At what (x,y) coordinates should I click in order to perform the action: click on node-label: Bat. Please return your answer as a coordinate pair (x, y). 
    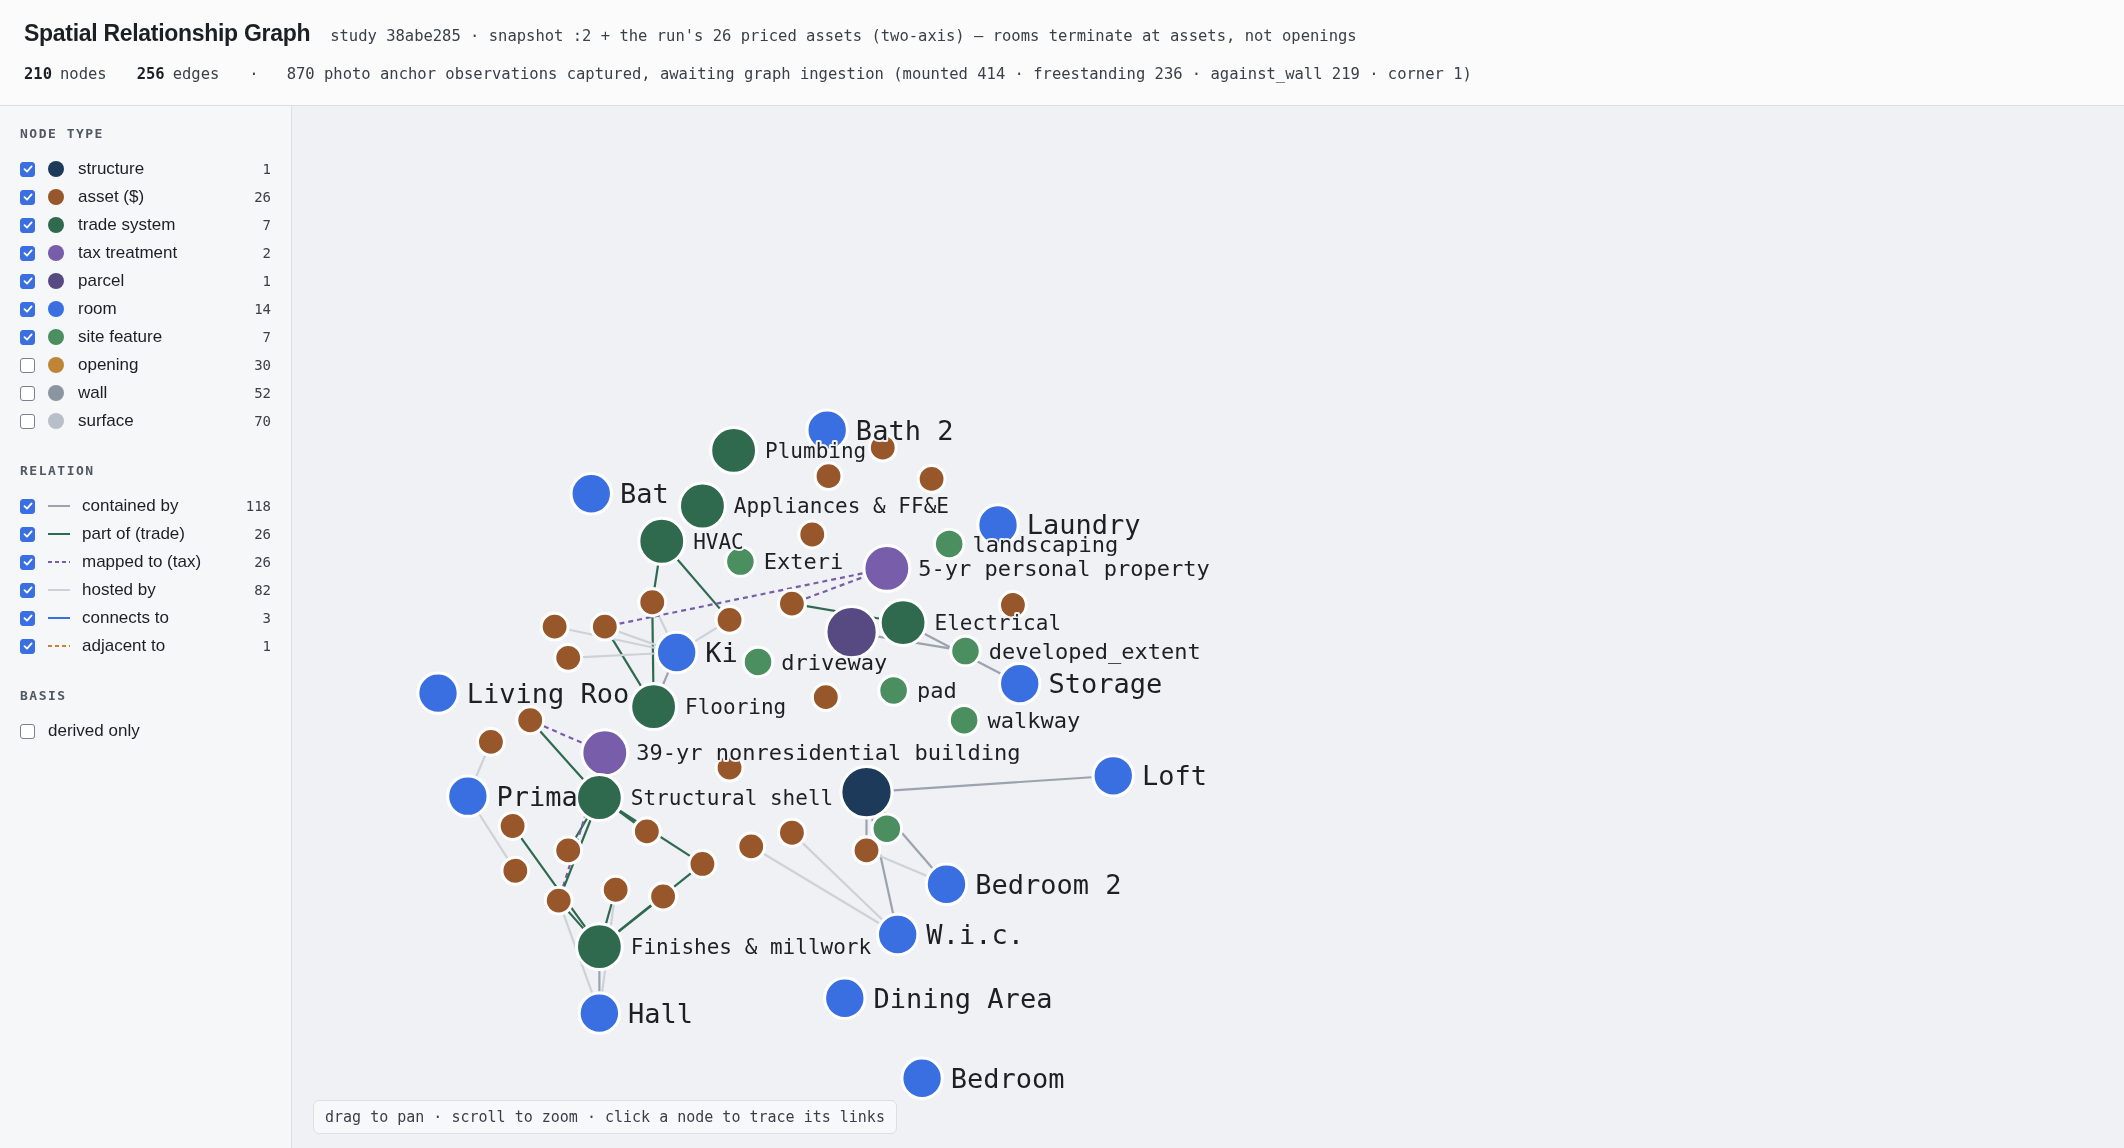
    Looking at the image, I should click on (644, 494).